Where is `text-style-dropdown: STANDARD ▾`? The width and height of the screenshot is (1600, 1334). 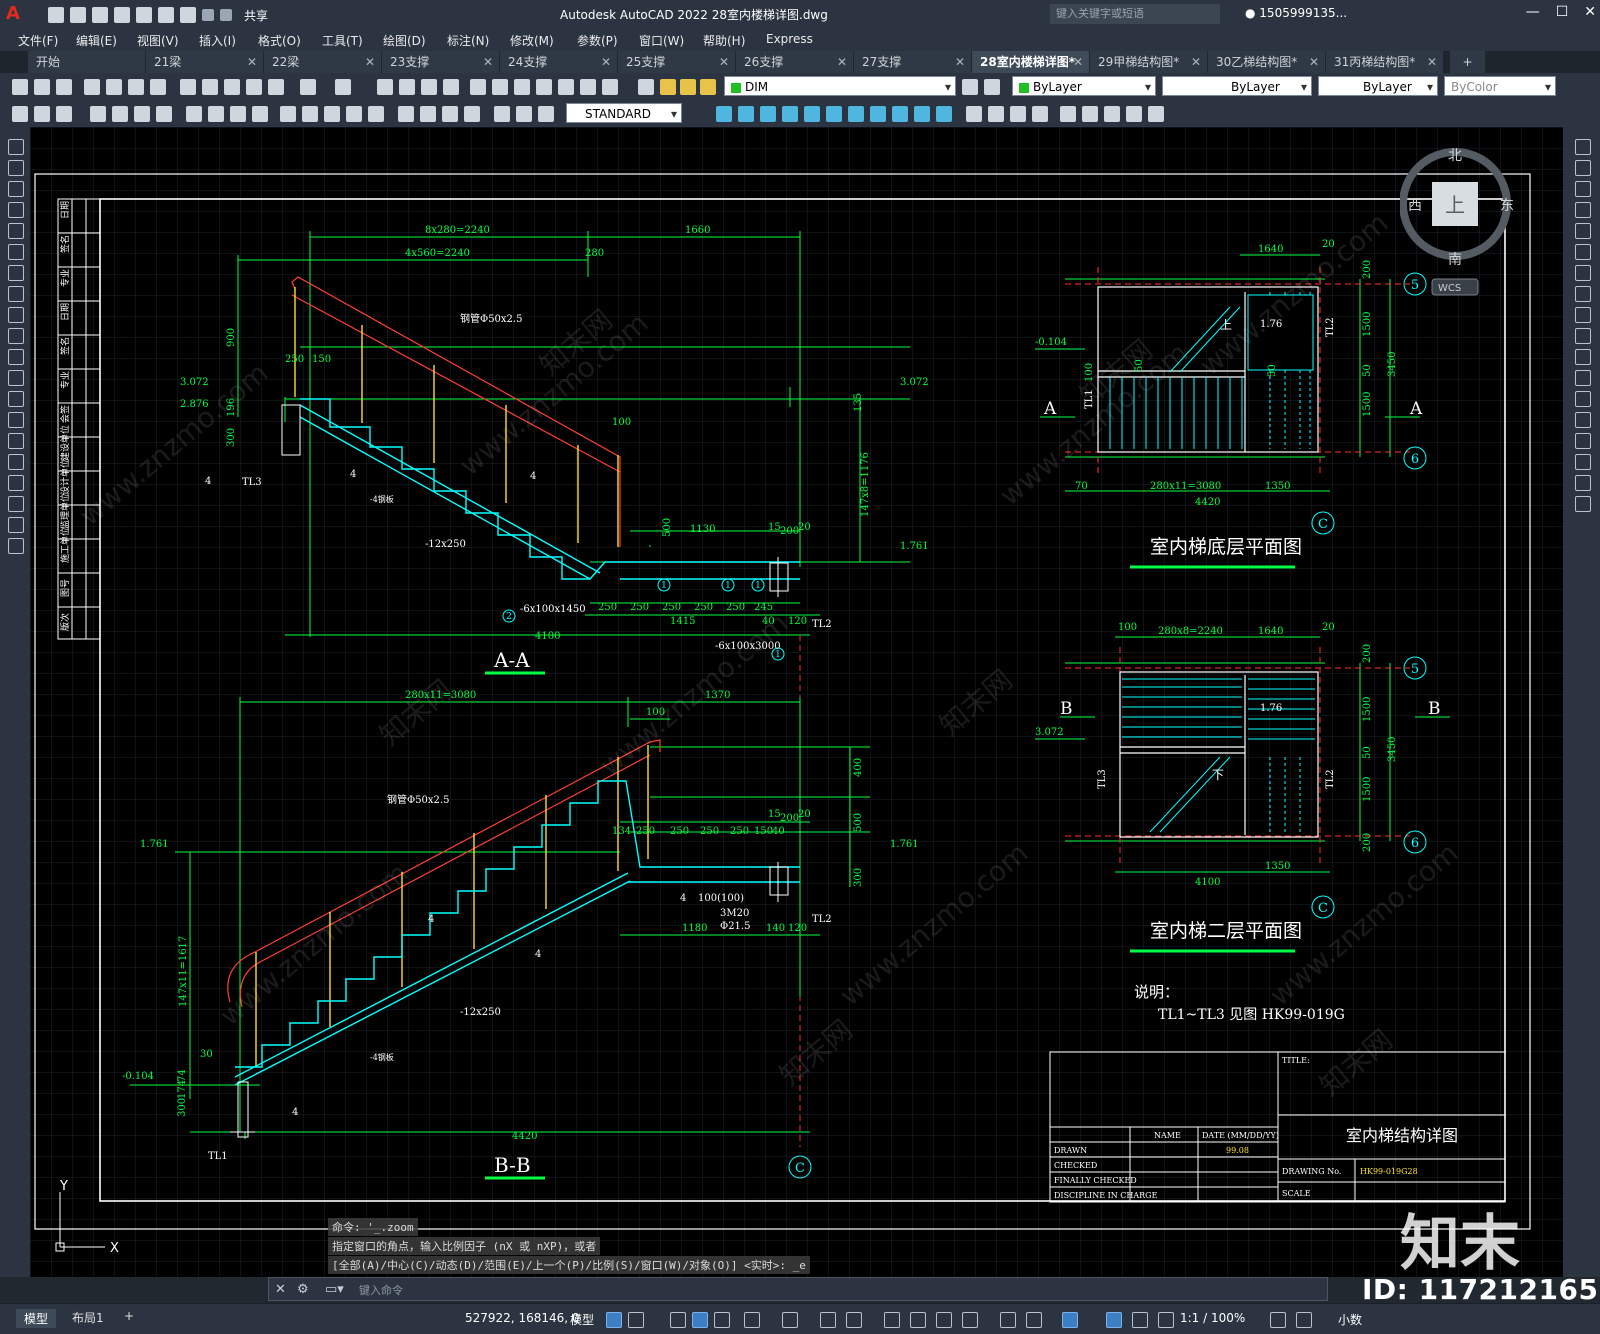 text-style-dropdown: STANDARD ▾ is located at coordinates (624, 113).